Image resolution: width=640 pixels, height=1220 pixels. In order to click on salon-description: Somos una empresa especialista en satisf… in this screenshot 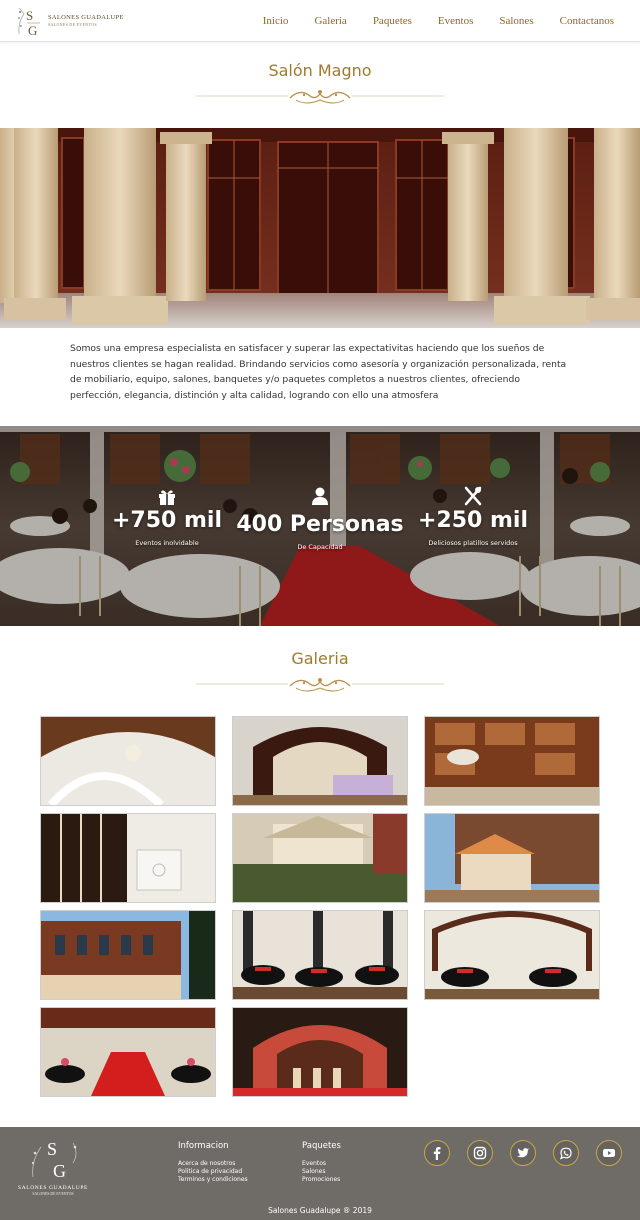, I will do `click(318, 372)`.